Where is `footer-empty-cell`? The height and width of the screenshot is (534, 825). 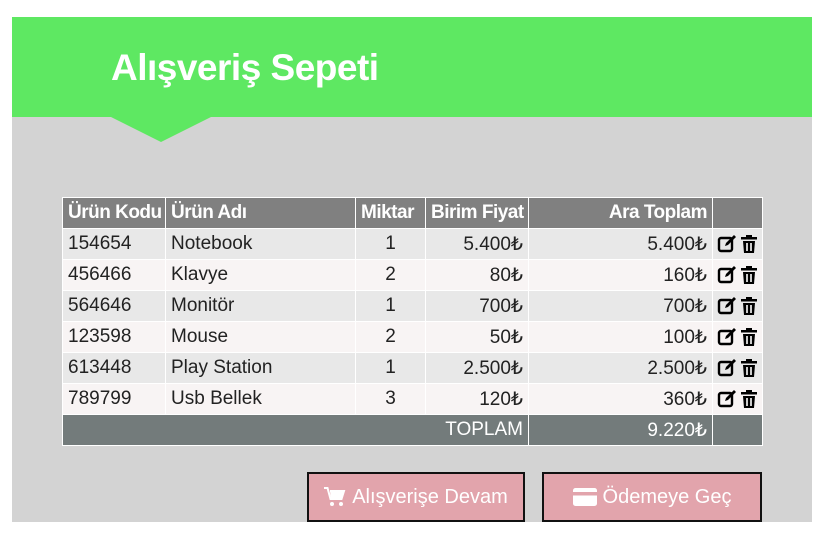
footer-empty-cell is located at coordinates (737, 430).